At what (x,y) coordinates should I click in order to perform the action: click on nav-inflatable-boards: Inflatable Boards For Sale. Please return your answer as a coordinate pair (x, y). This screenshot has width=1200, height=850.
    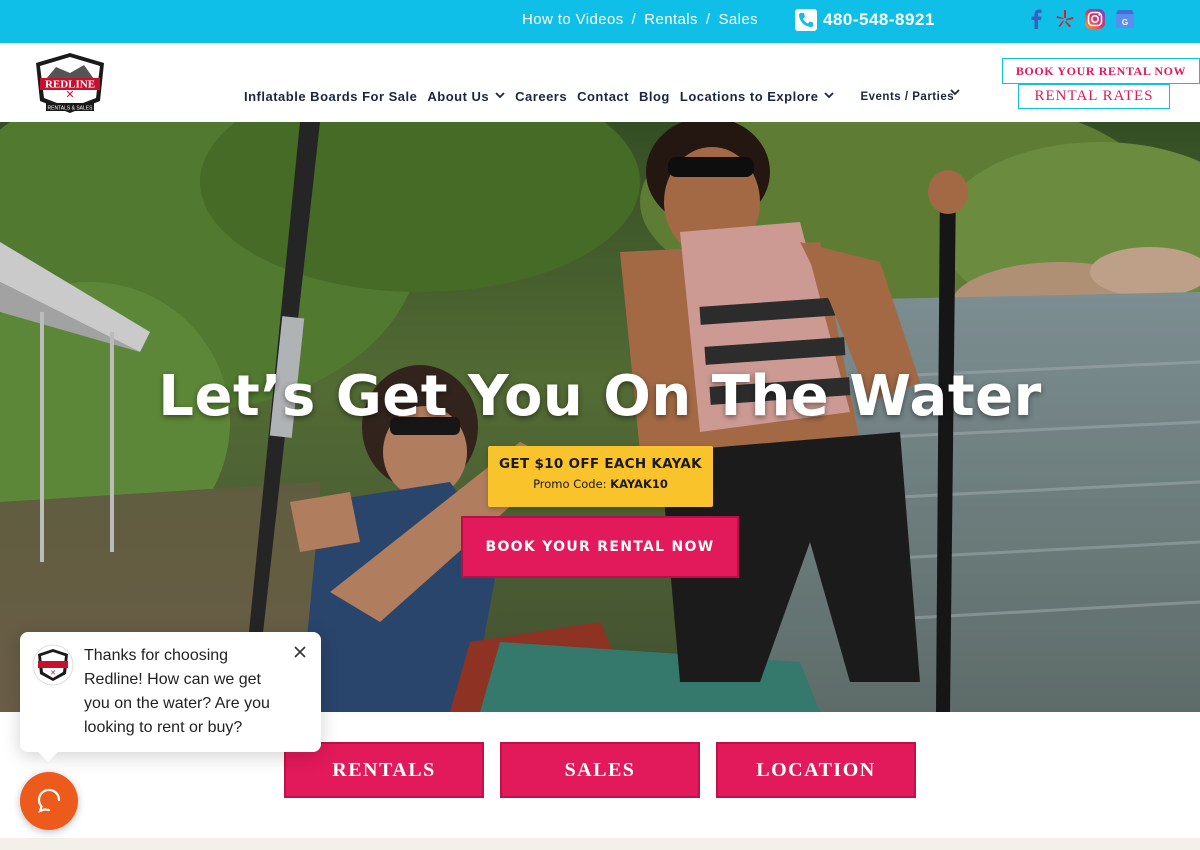
    Looking at the image, I should click on (330, 96).